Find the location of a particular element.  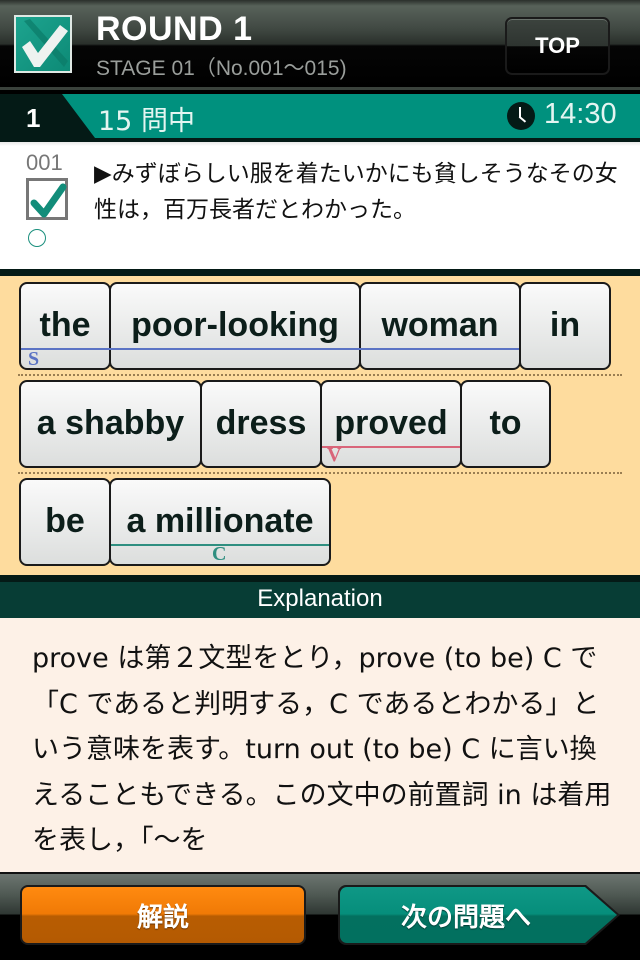

tile-word: be is located at coordinates (65, 521).